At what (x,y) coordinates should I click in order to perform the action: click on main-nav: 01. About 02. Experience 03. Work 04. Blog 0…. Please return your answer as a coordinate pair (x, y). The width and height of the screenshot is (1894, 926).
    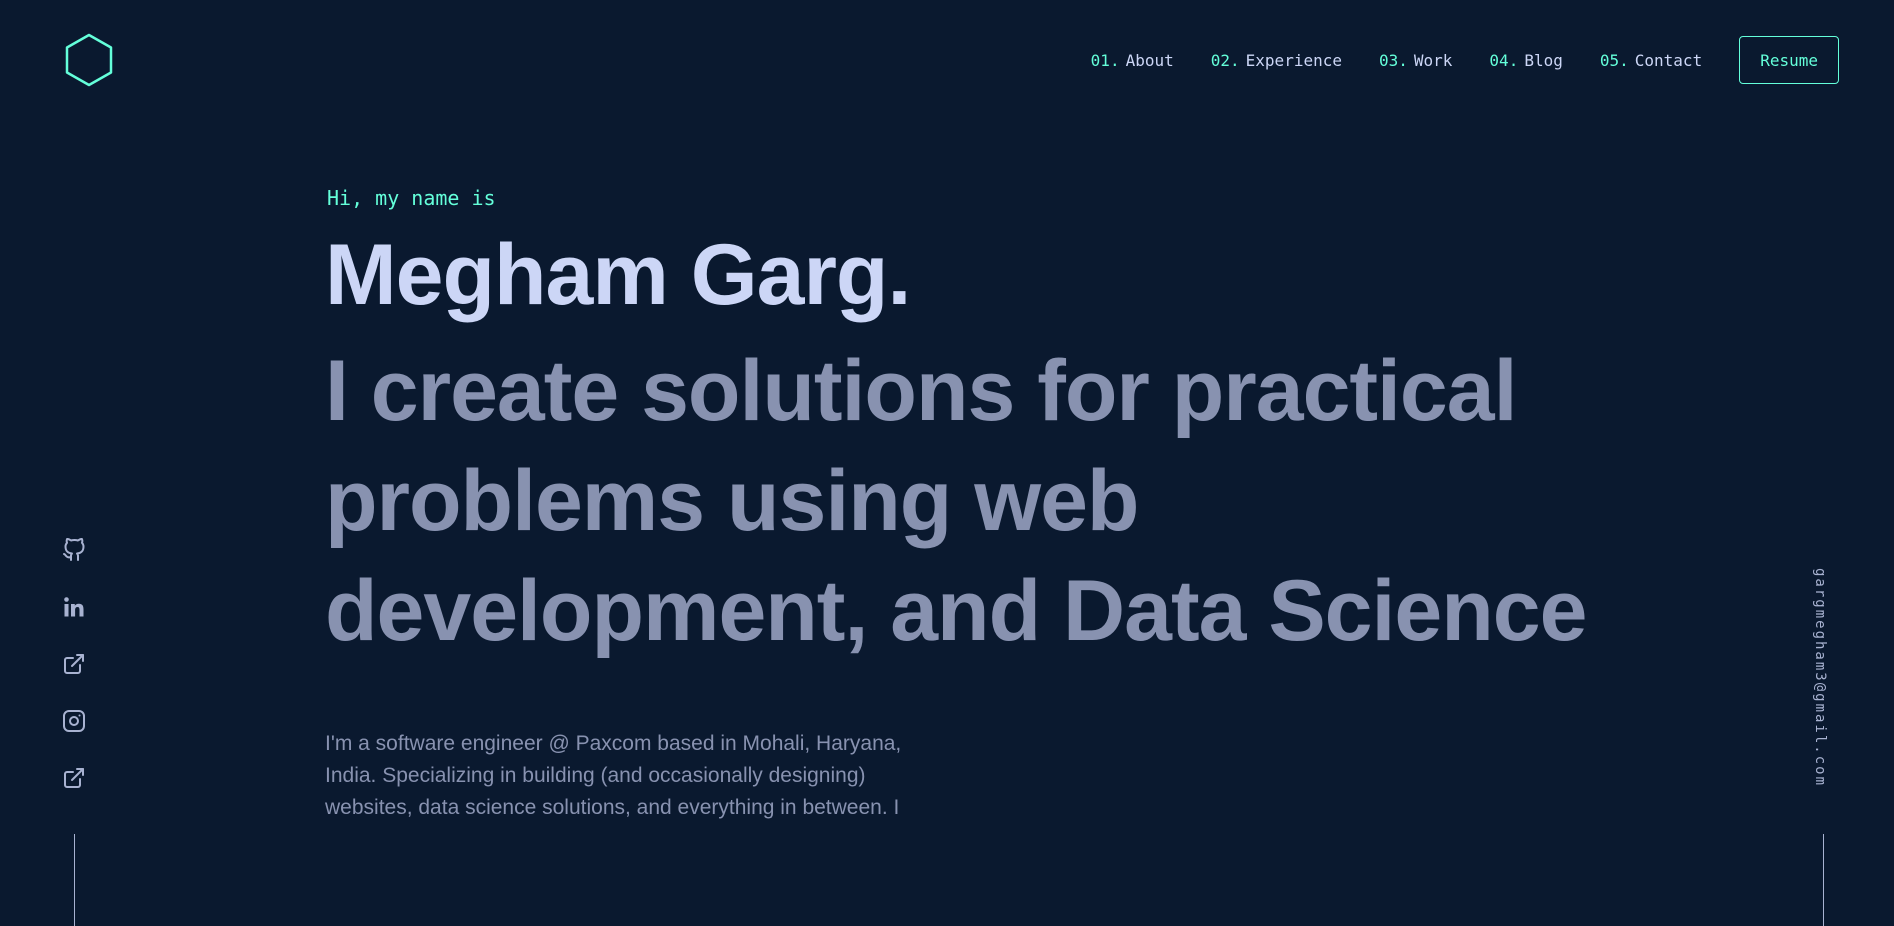
    Looking at the image, I should click on (1465, 60).